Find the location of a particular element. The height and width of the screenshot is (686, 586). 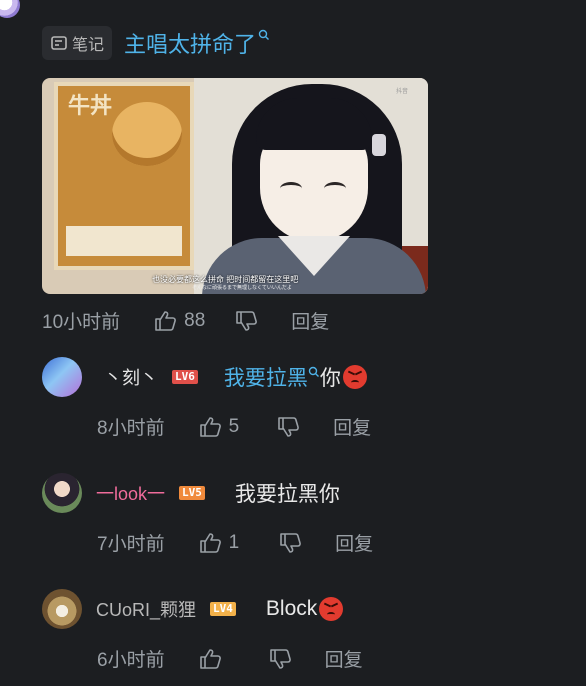

like-count: 1 is located at coordinates (234, 542).